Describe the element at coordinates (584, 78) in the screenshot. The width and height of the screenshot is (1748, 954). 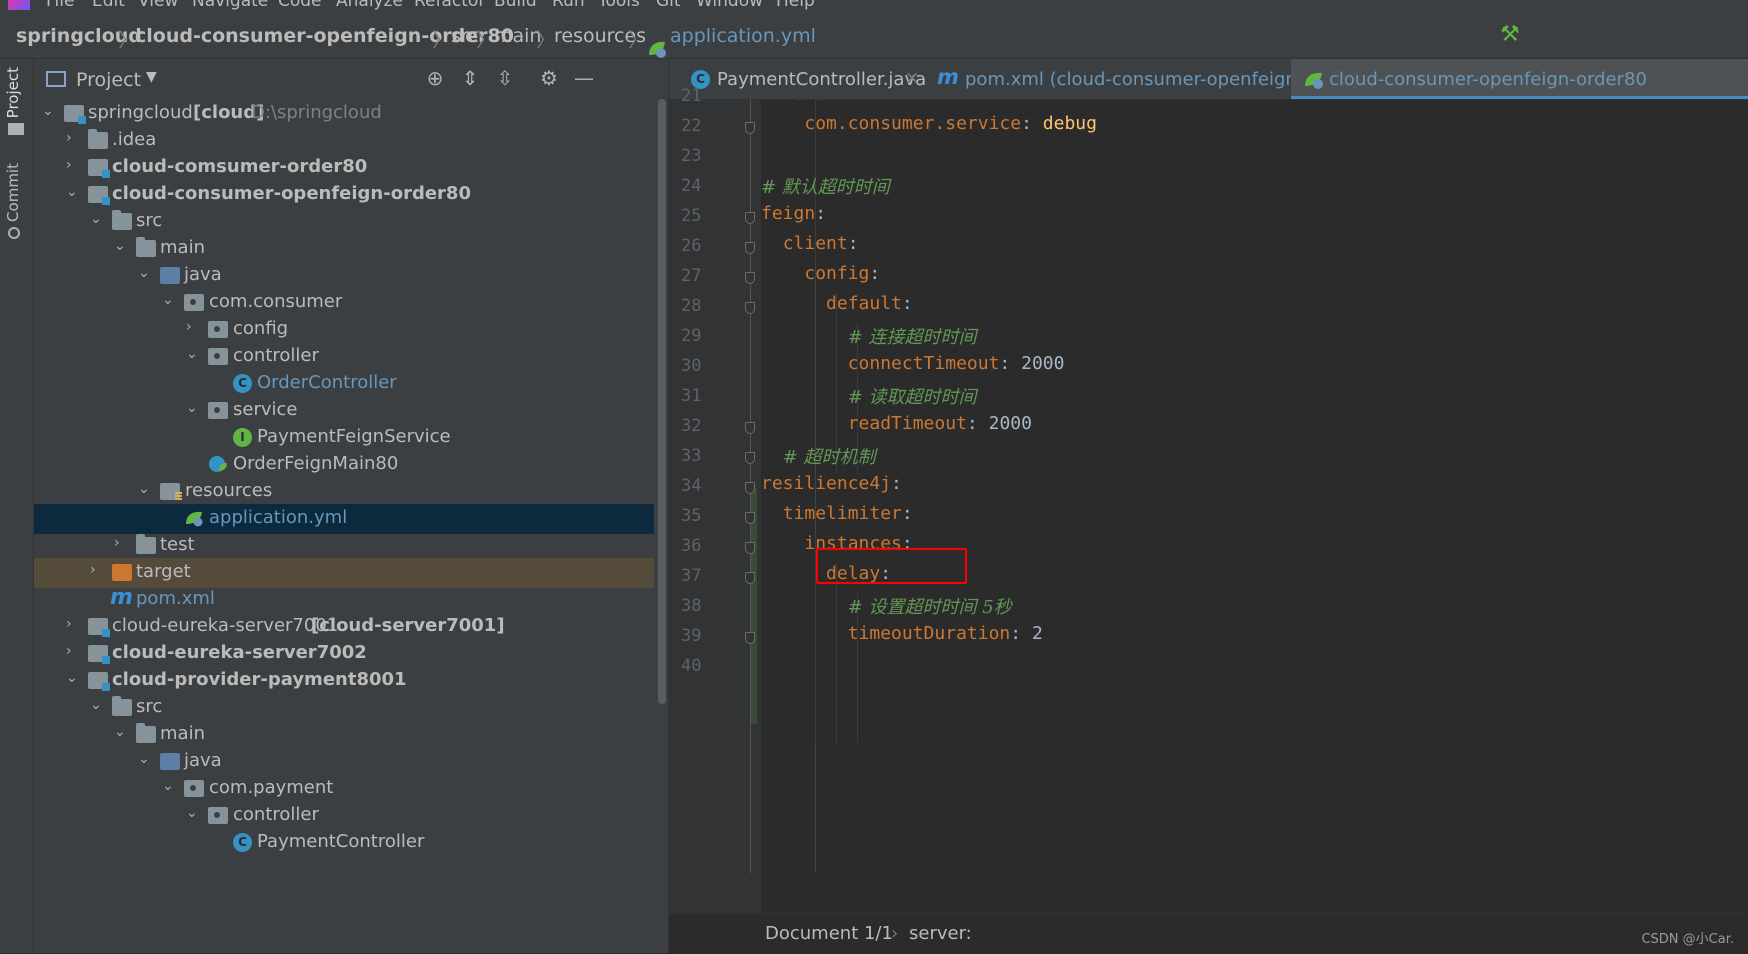
I see `hide-panel-icon: —` at that location.